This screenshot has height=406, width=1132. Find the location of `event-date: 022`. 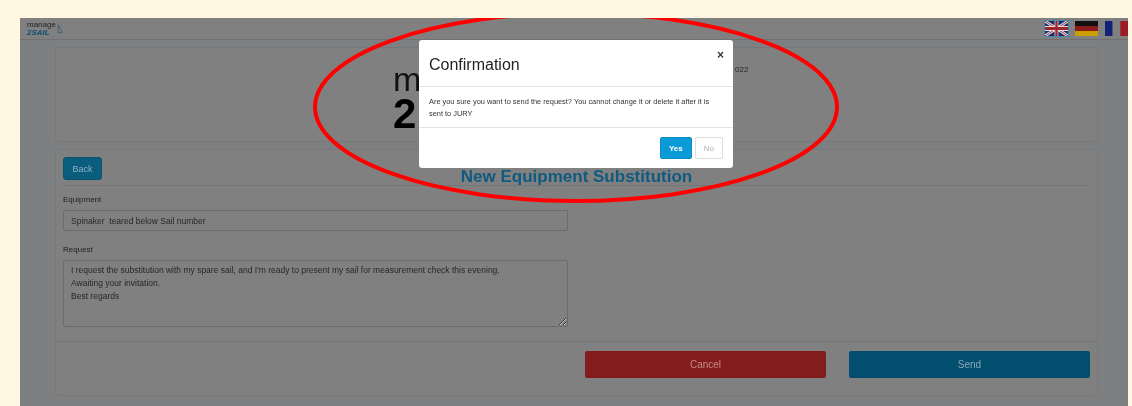

event-date: 022 is located at coordinates (742, 69).